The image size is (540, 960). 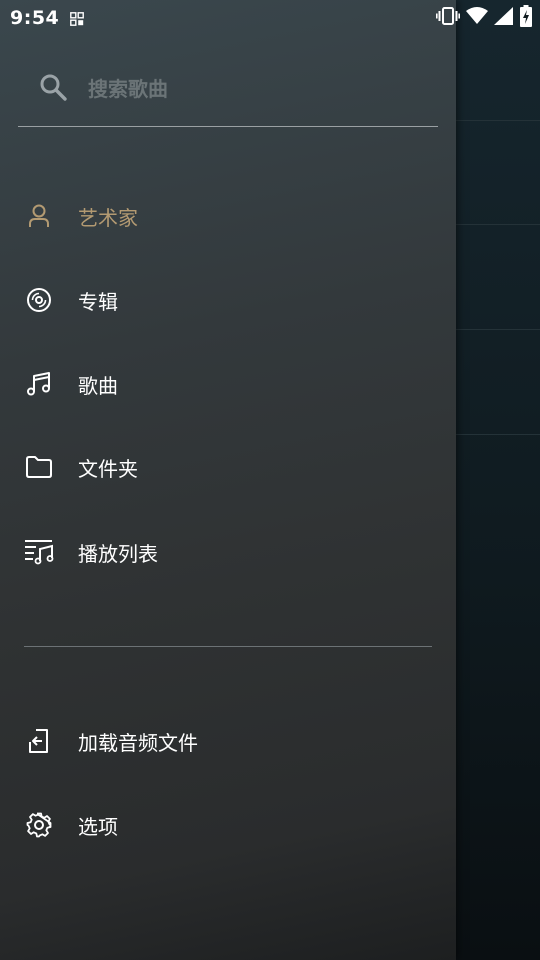 What do you see at coordinates (108, 468) in the screenshot?
I see `nav-item-label: 文件夹` at bounding box center [108, 468].